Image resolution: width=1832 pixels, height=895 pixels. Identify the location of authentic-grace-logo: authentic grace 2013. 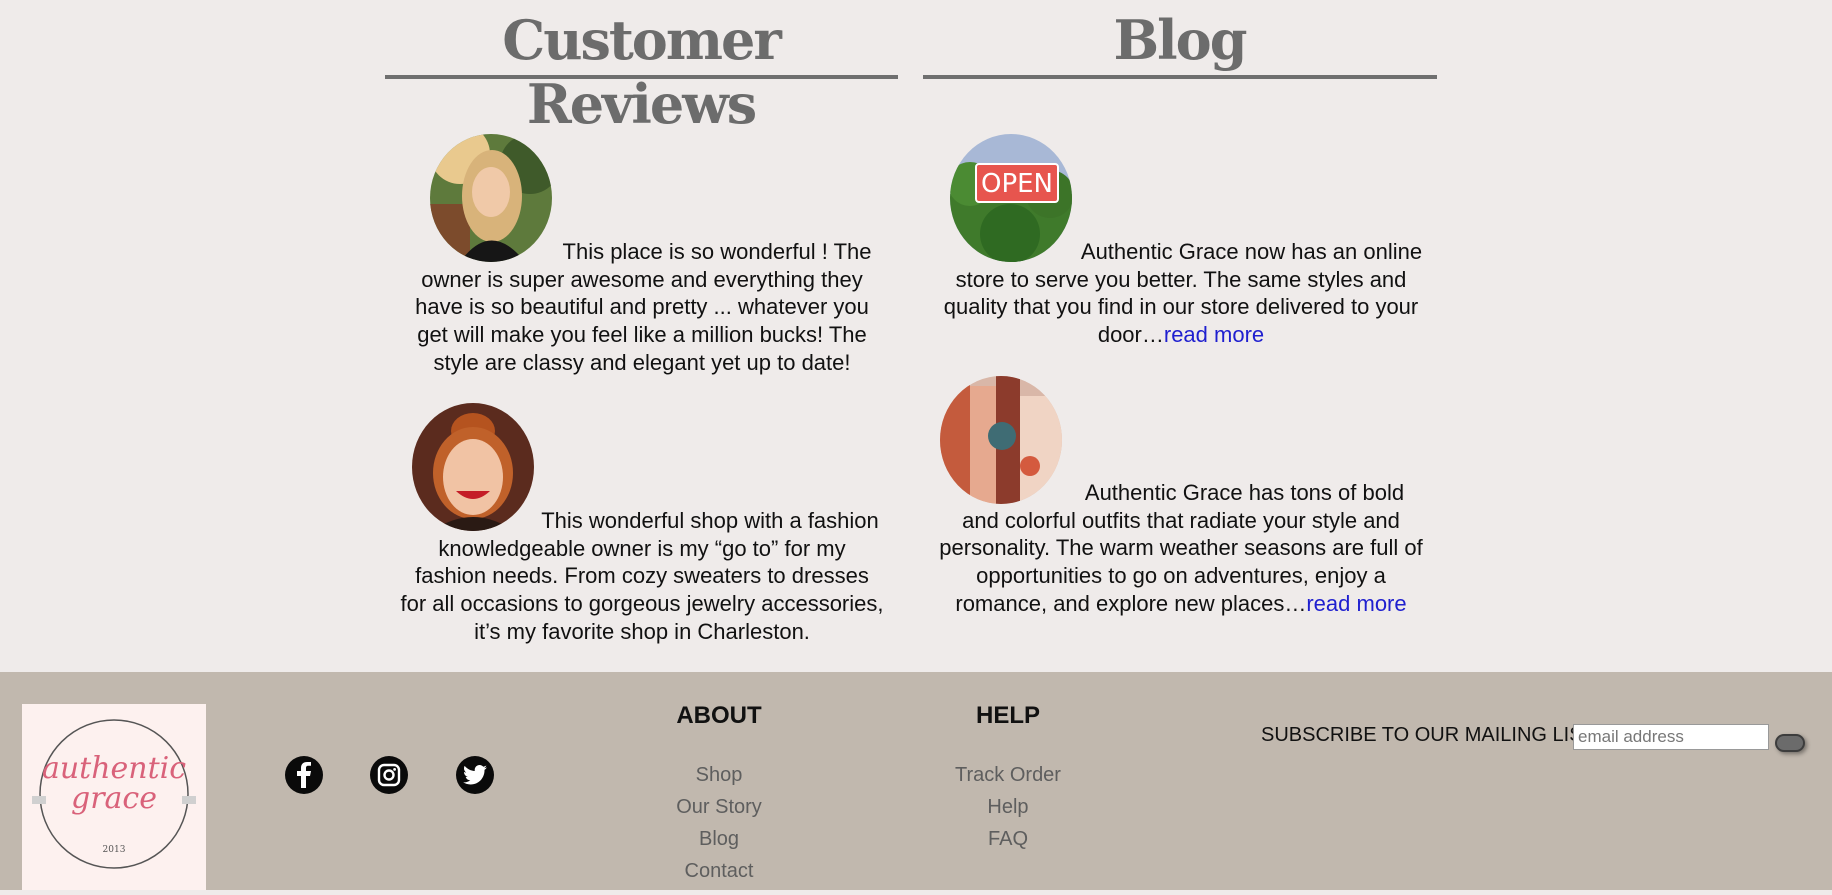
(114, 797).